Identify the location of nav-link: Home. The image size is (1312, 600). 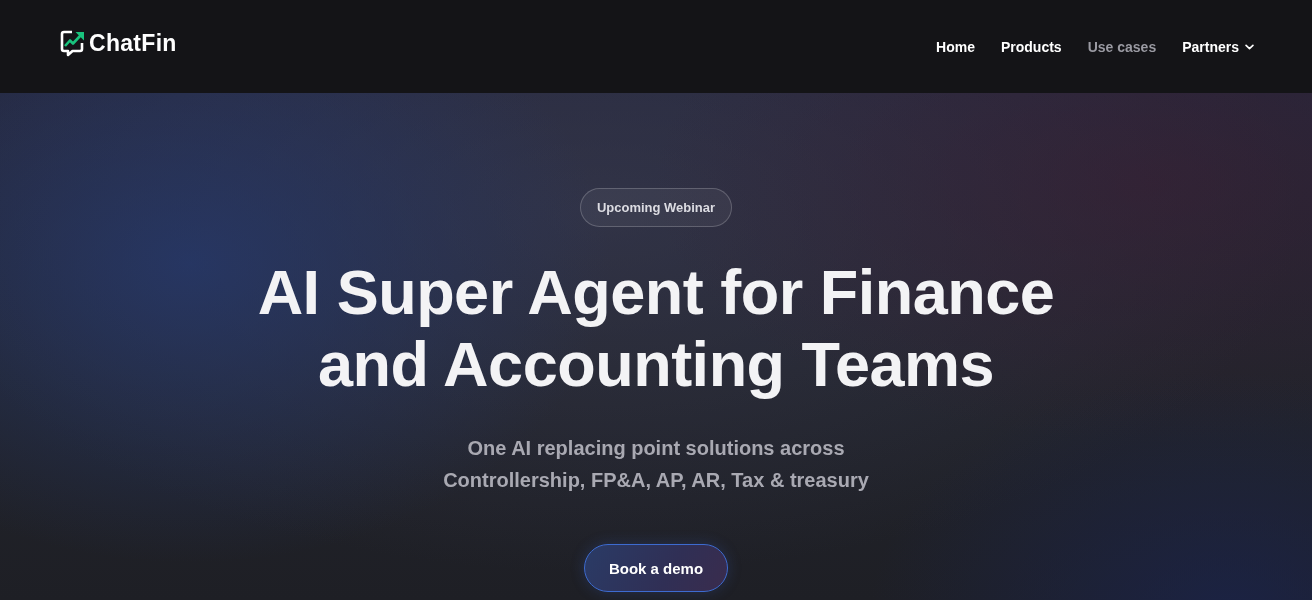
(955, 46).